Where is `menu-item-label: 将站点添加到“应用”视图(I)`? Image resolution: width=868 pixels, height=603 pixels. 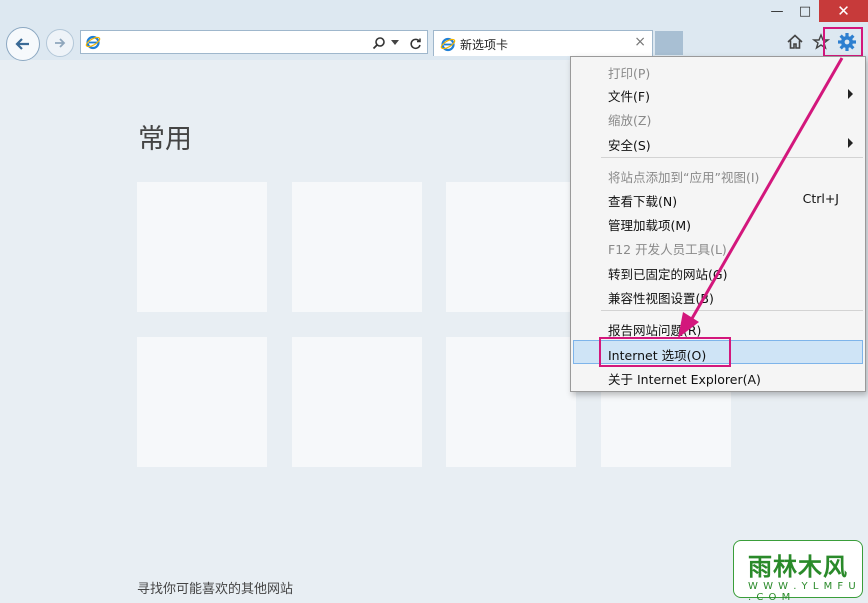
menu-item-label: 将站点添加到“应用”视图(I) is located at coordinates (684, 177).